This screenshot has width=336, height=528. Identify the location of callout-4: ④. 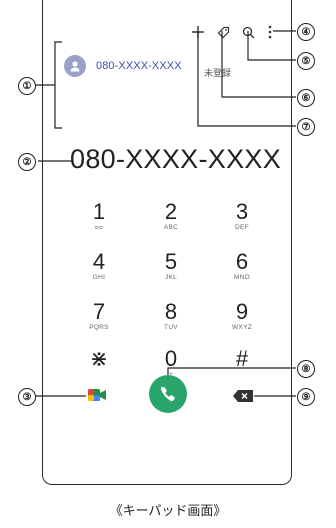
(306, 32).